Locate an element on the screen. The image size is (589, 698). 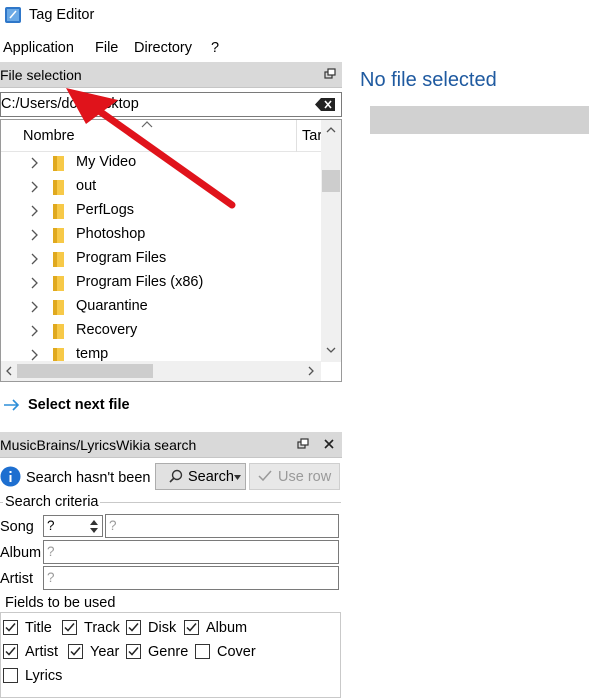
vertical-scrollbar is located at coordinates (331, 241).